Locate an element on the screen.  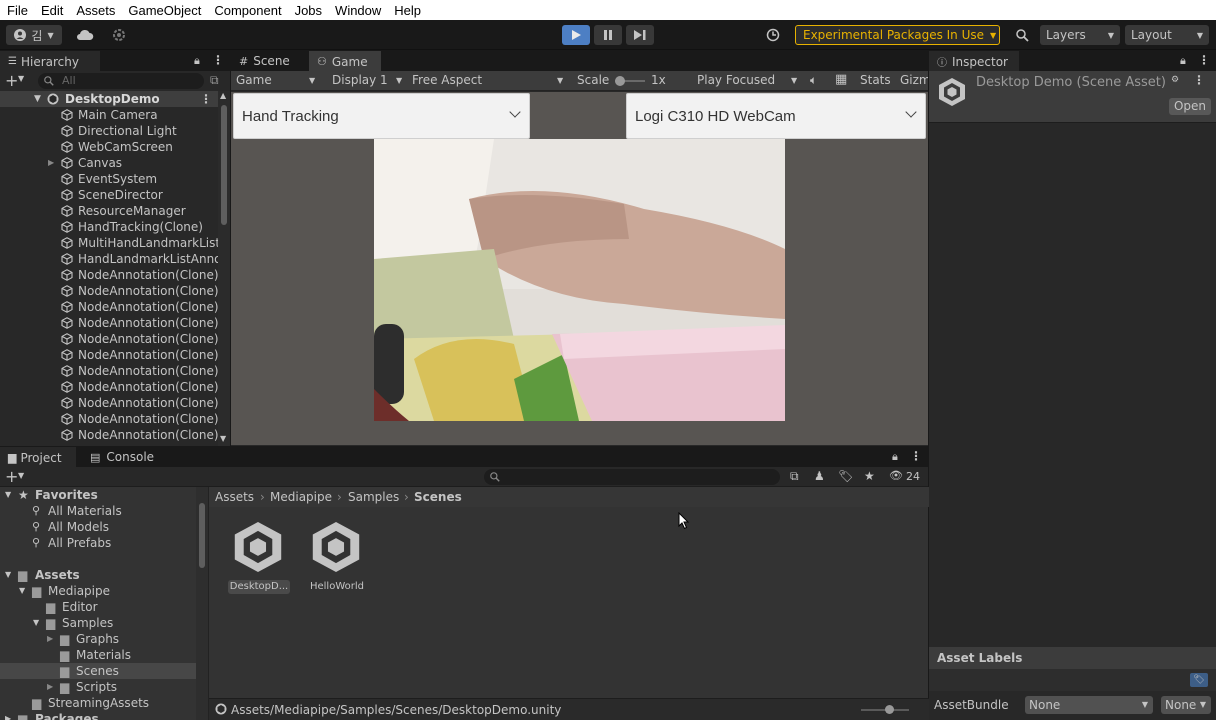
play-focused-dropdown: Play Focused is located at coordinates (736, 80).